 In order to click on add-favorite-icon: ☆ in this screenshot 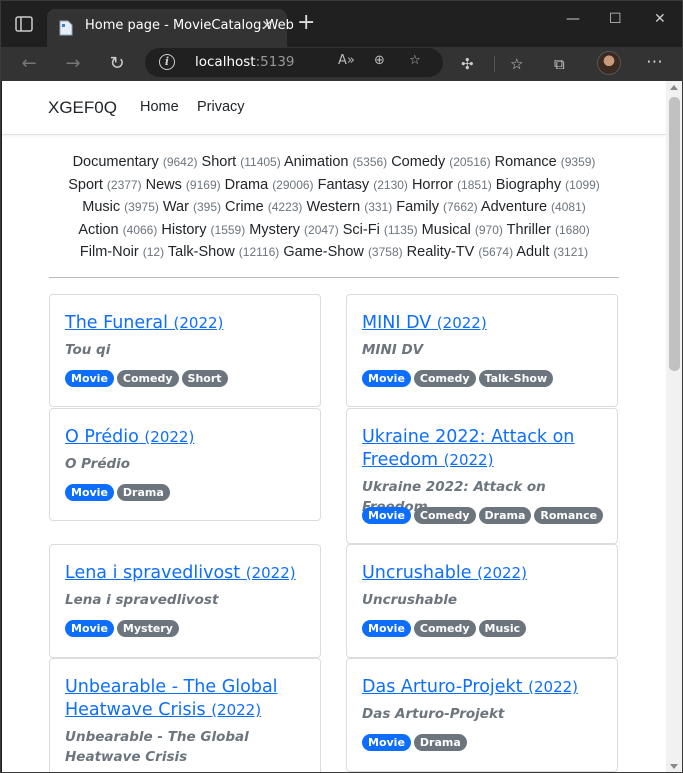, I will do `click(415, 60)`.